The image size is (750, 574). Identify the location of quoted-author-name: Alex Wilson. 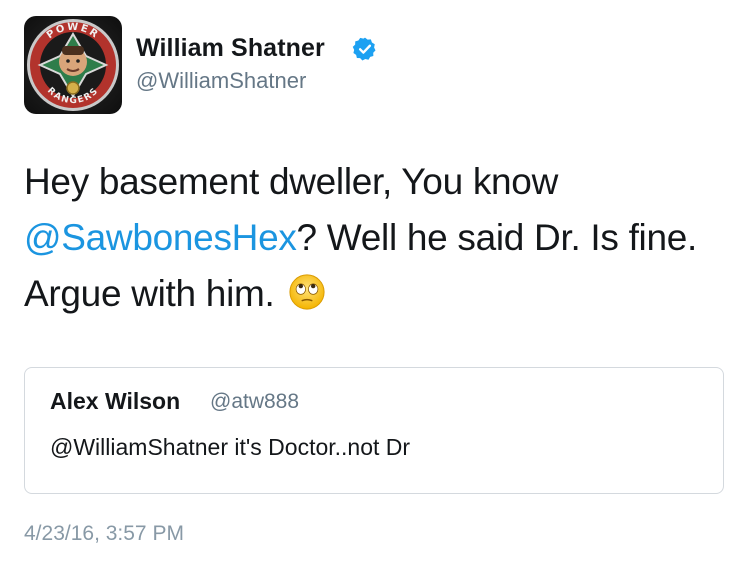
(115, 401).